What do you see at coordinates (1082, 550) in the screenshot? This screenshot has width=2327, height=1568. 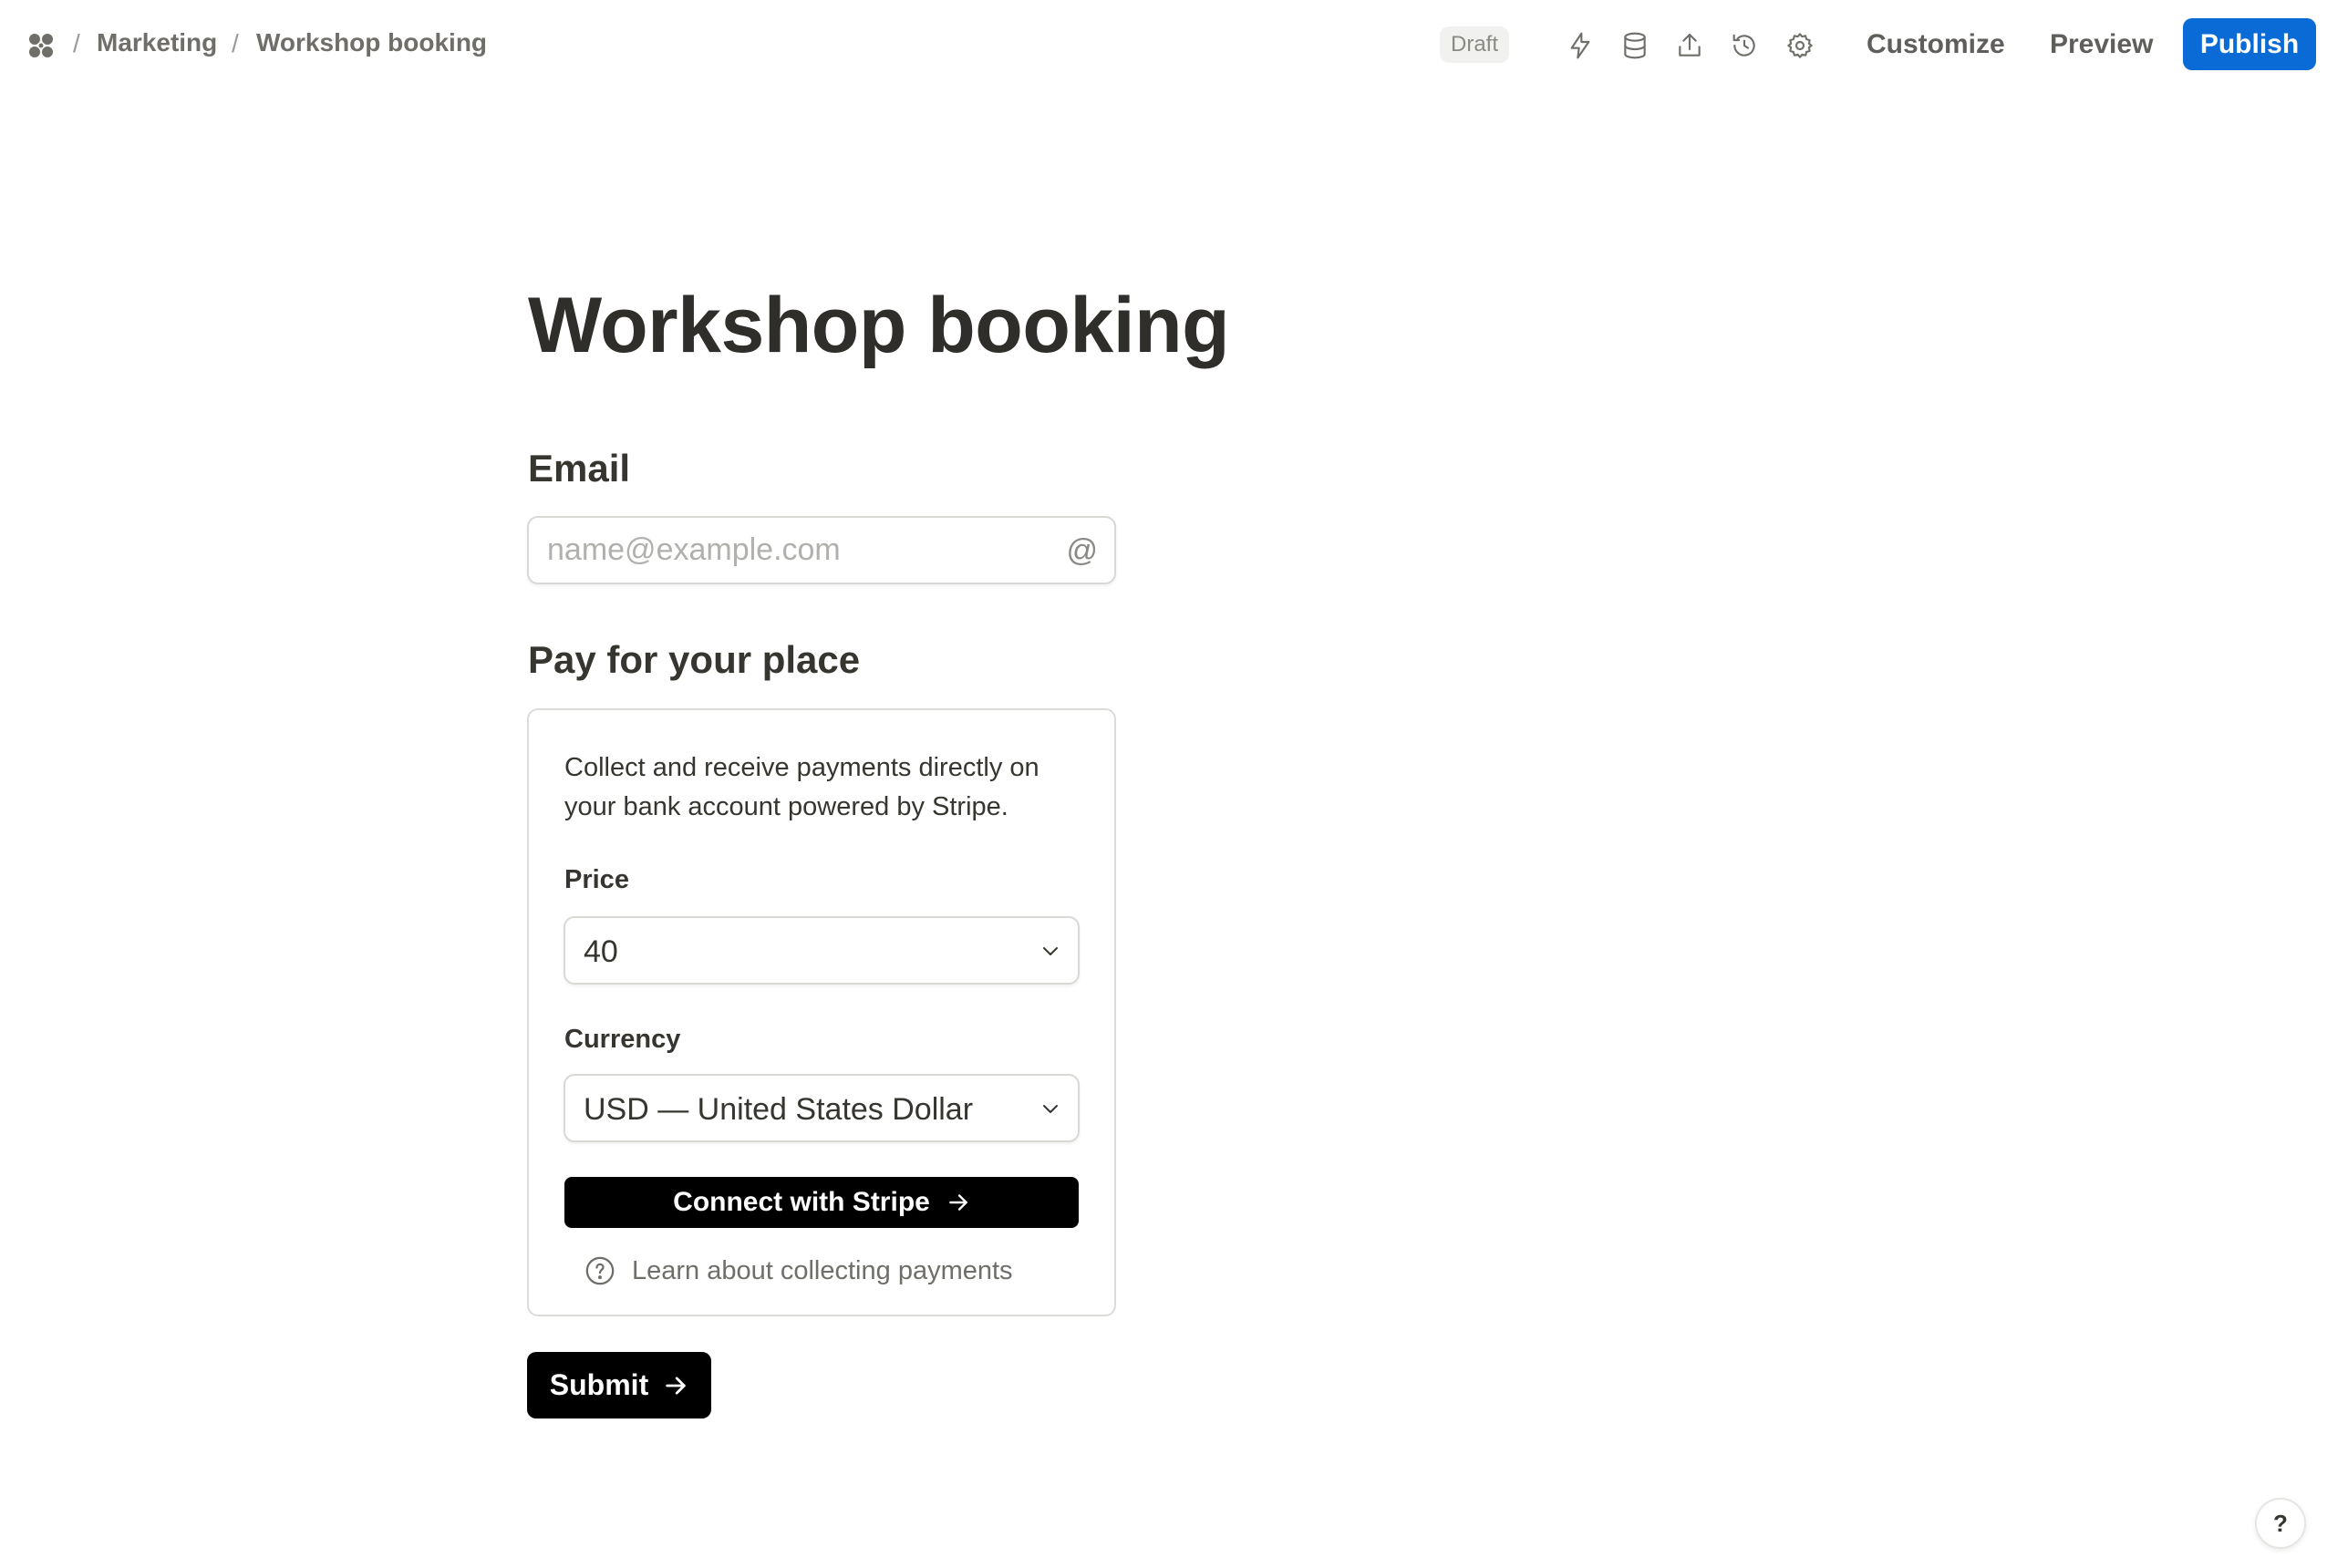 I see `at-icon: @` at bounding box center [1082, 550].